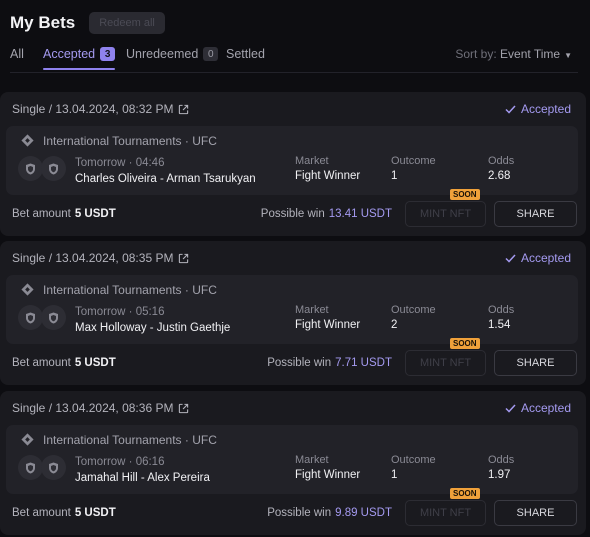 This screenshot has width=590, height=537. What do you see at coordinates (142, 478) in the screenshot?
I see `event-name: Jamahal Hill - Alex Pereira` at bounding box center [142, 478].